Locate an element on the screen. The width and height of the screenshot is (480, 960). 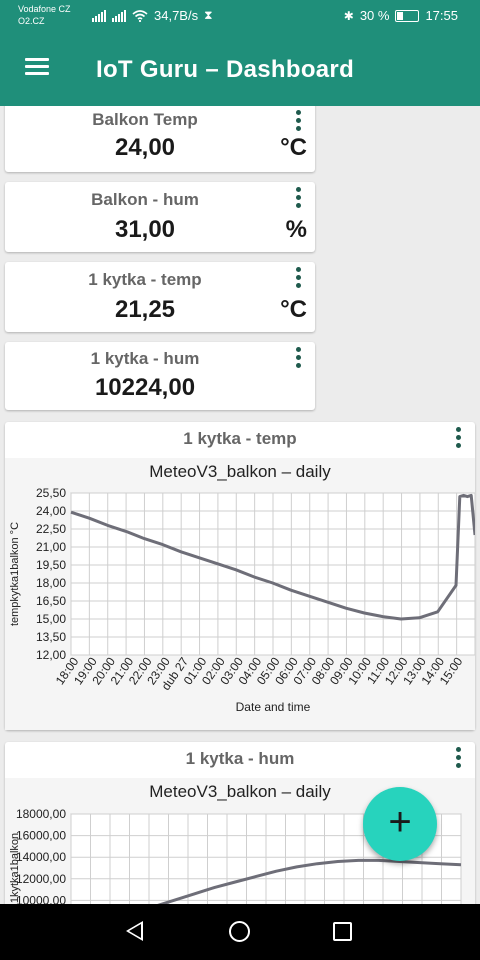
y-tick-label: 12,00 is located at coordinates (51, 655).